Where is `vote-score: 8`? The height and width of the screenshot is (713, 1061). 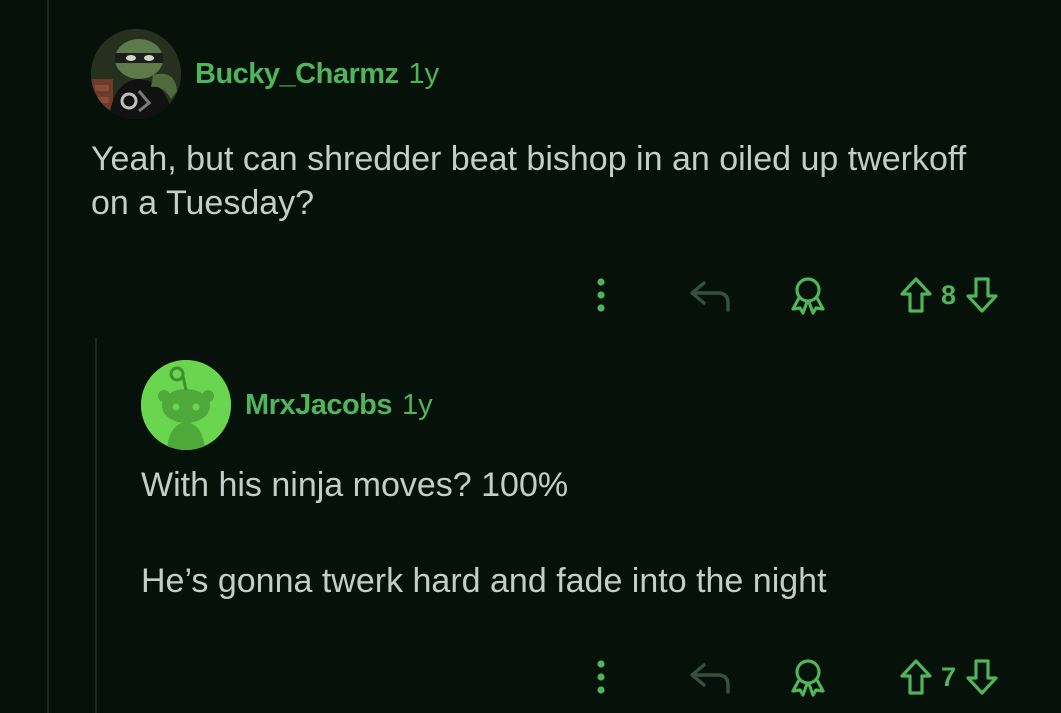 vote-score: 8 is located at coordinates (948, 294).